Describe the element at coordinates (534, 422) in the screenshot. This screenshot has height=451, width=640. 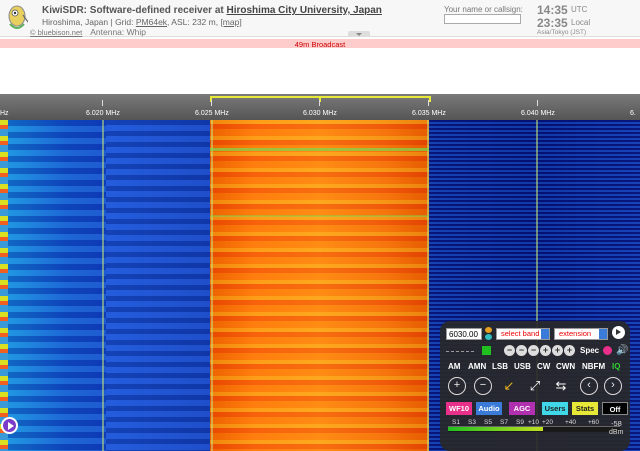
I see `smeter-label: +10` at that location.